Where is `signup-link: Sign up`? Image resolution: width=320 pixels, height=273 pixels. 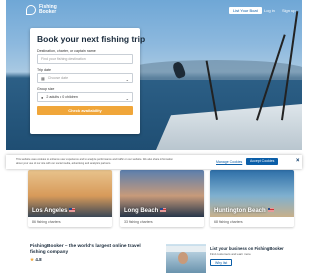
signup-link: Sign up is located at coordinates (289, 10).